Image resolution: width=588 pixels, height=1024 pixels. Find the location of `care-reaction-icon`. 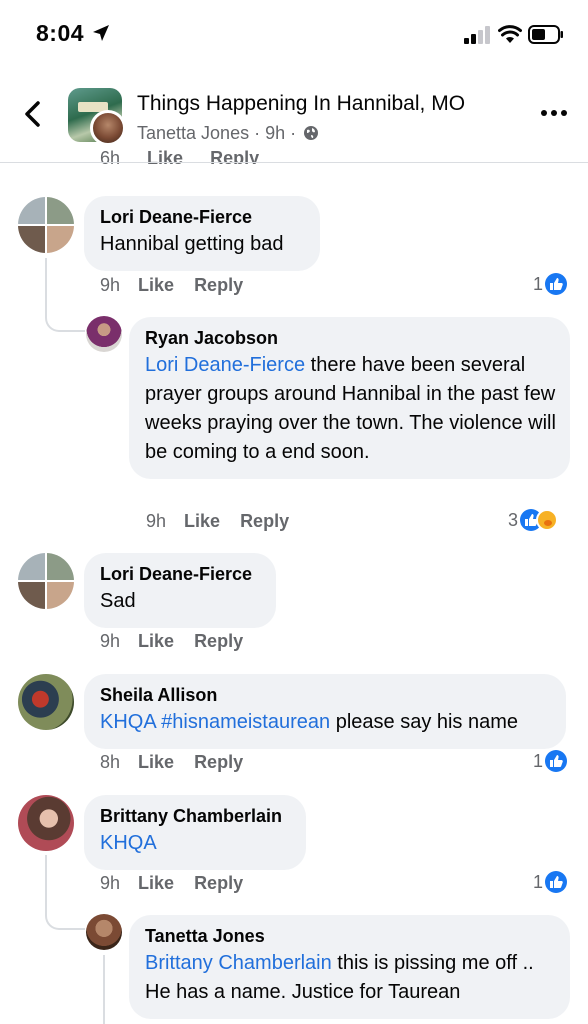

care-reaction-icon is located at coordinates (547, 520).